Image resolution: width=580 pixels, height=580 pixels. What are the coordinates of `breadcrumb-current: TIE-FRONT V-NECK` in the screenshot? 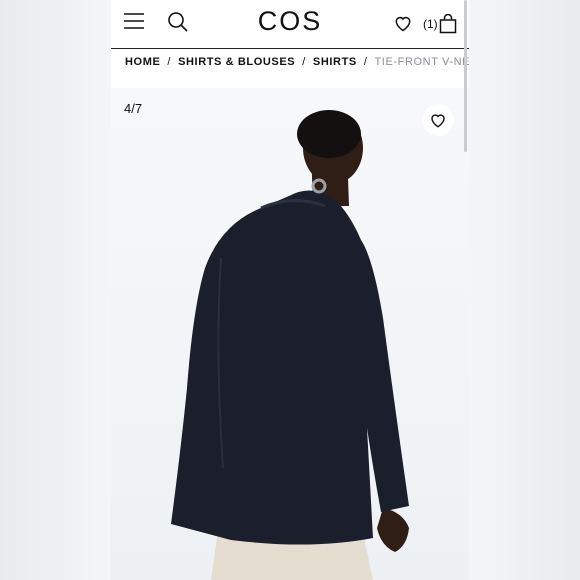 It's located at (421, 62).